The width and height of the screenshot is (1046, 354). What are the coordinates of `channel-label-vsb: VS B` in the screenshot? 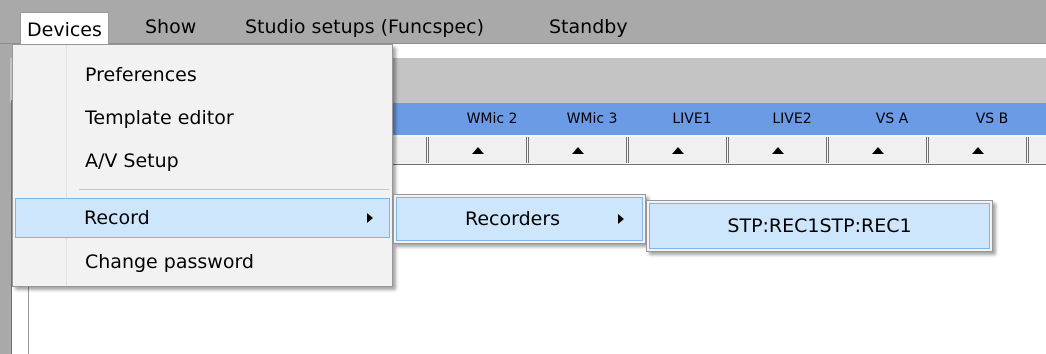 It's located at (992, 119).